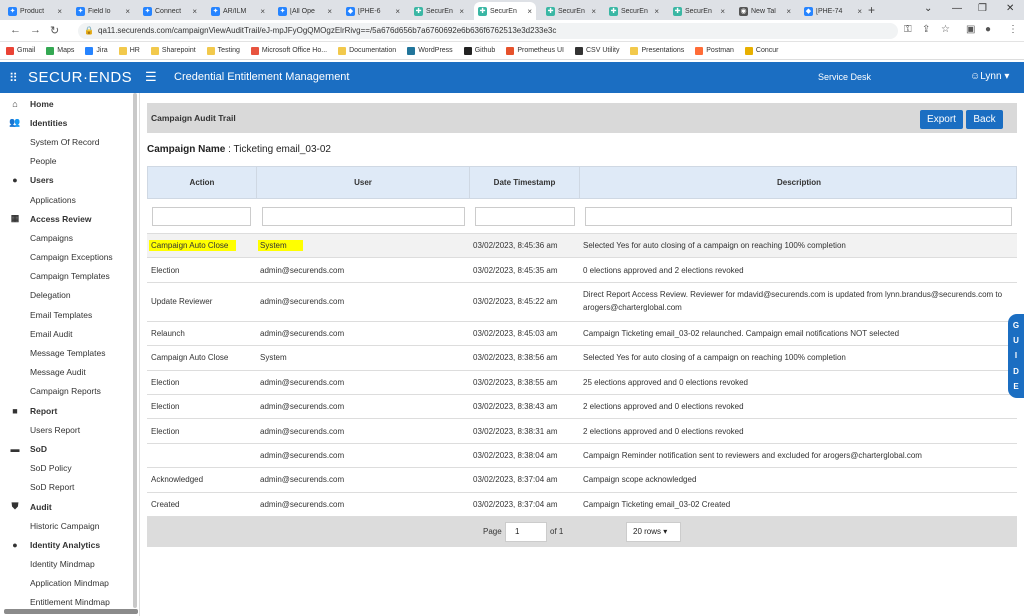 This screenshot has height=616, width=1024. I want to click on bookmark-item: Github, so click(479, 50).